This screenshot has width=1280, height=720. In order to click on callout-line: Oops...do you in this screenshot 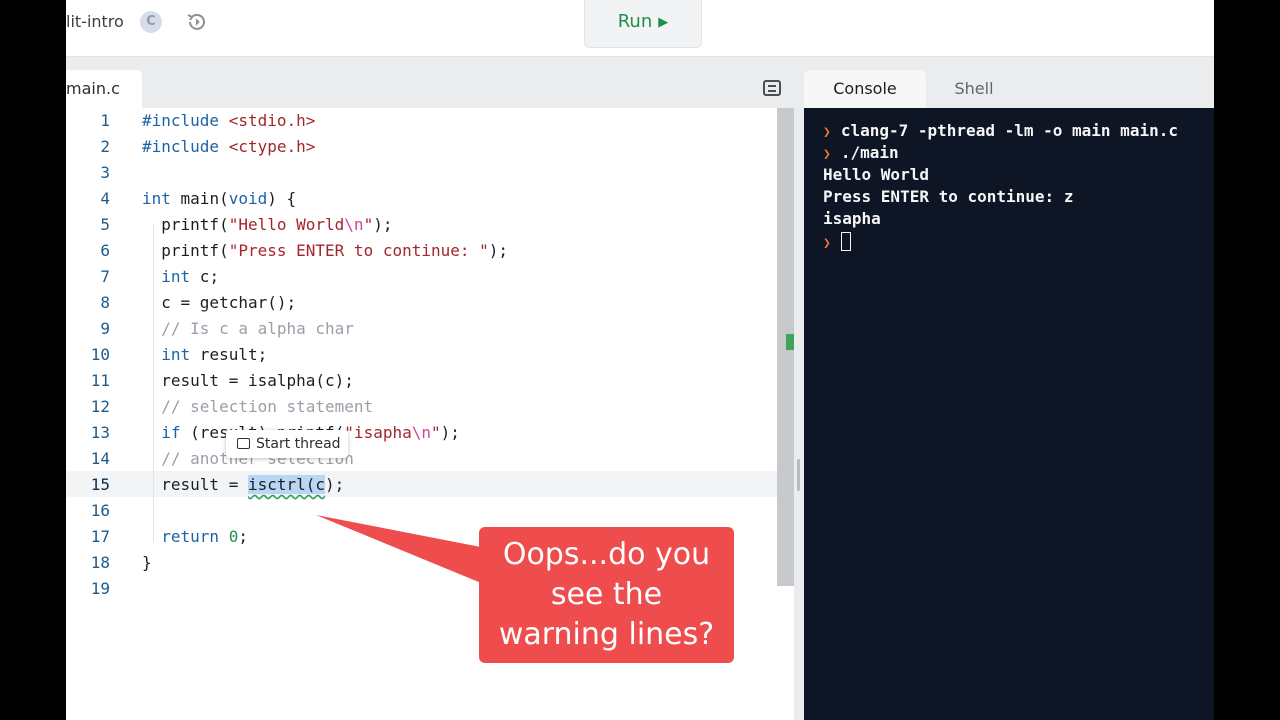, I will do `click(606, 554)`.